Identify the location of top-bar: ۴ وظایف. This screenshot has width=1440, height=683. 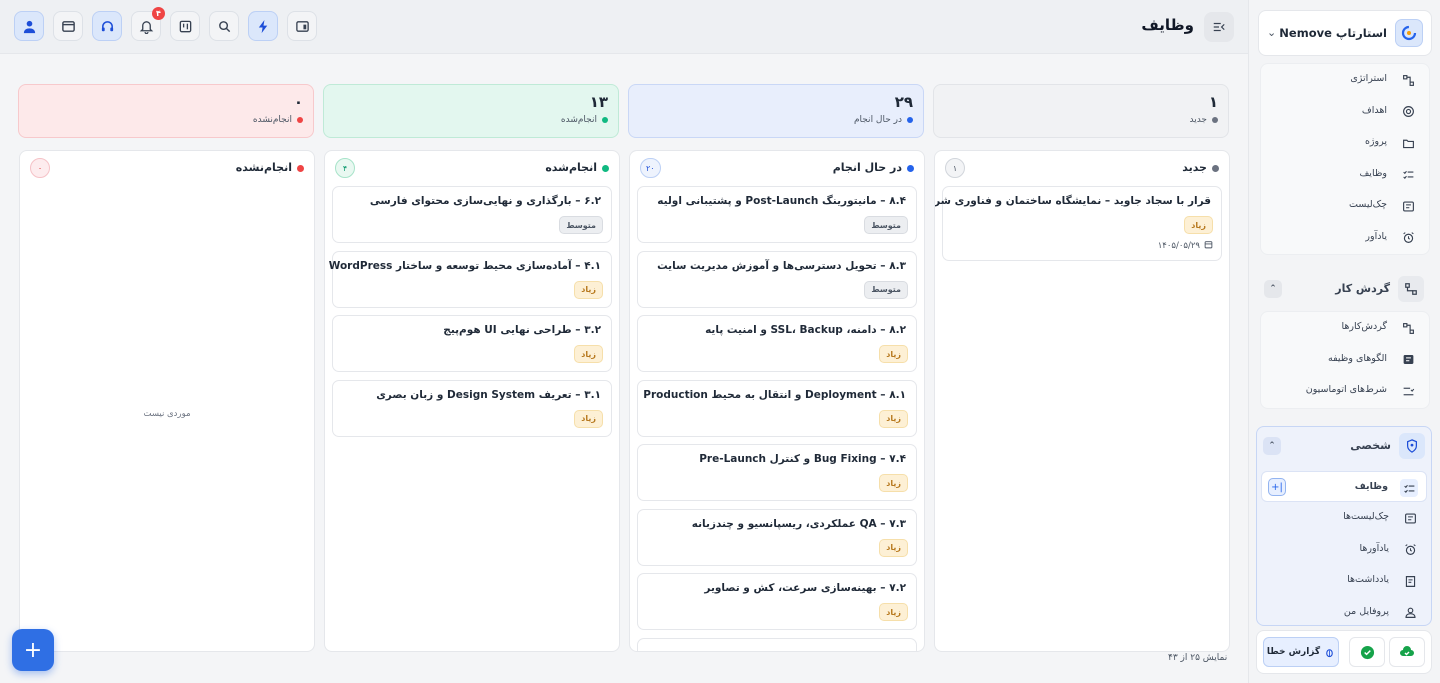
(624, 27).